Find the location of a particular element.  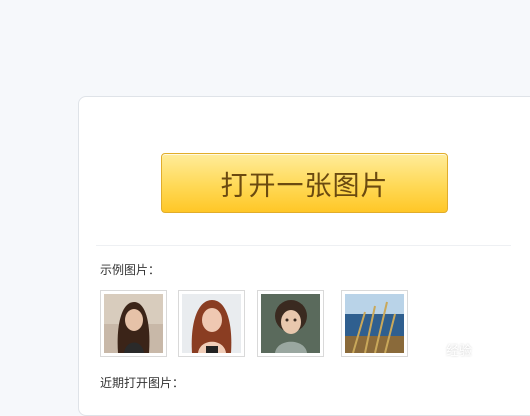

landscape-thumbnail-icon is located at coordinates (374, 323).